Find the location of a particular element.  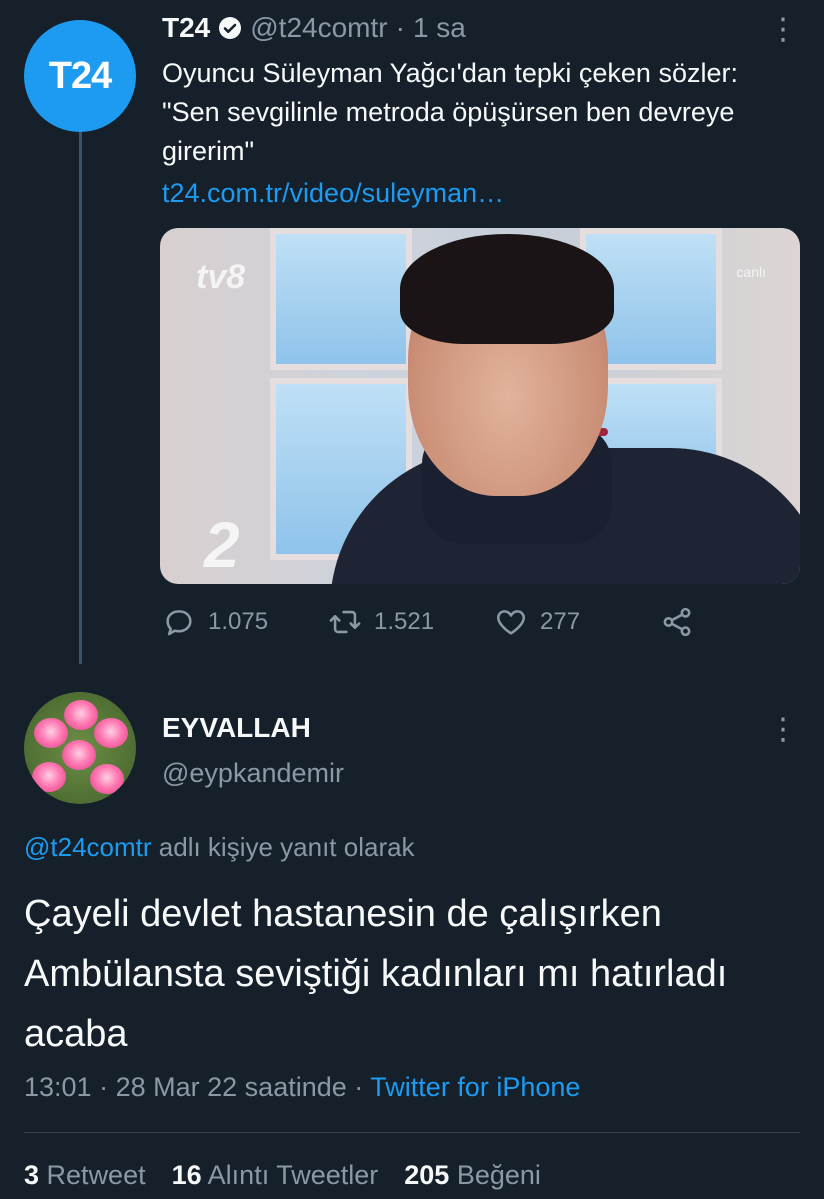

quotes-stat: 16 Alıntı Tweetler is located at coordinates (275, 1175).